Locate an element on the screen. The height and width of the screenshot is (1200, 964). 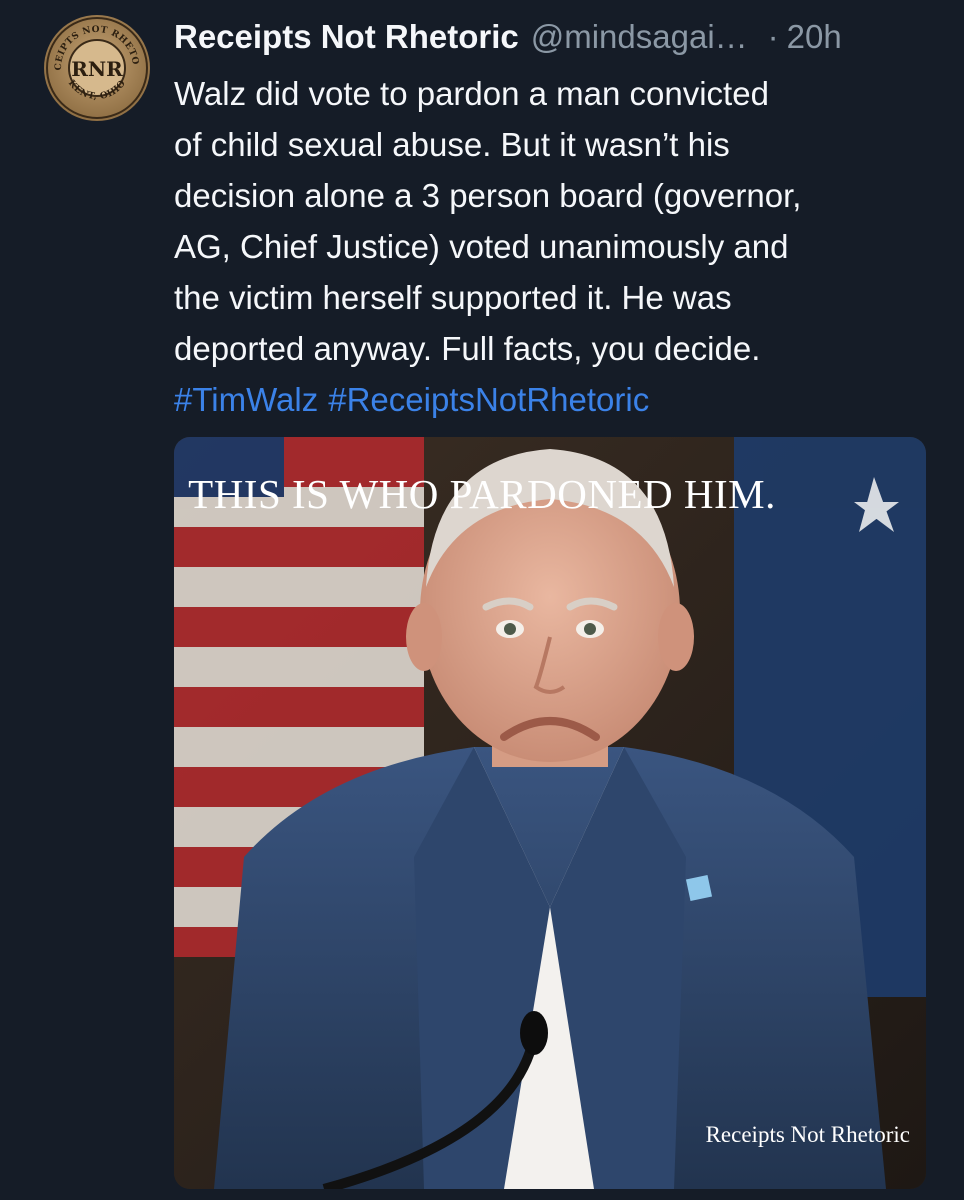
post-header: Receipts Not Rhetoric @mindsagai… · 20h is located at coordinates (554, 37).